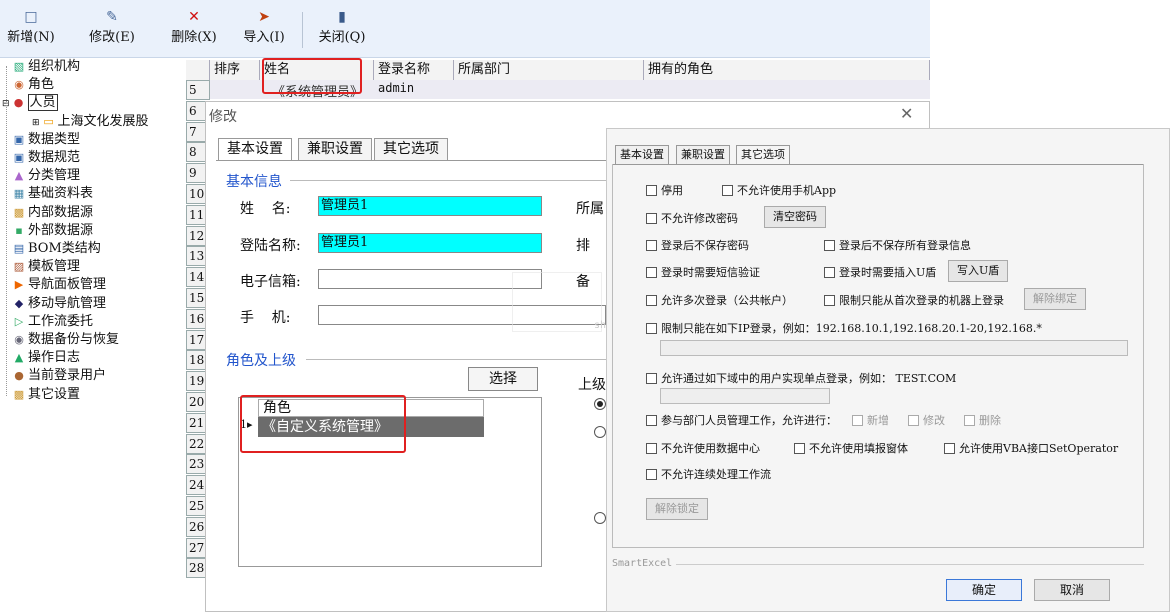 This screenshot has width=1170, height=612. Describe the element at coordinates (870, 420) in the screenshot. I see `dept-add-checkbox: 新增` at that location.